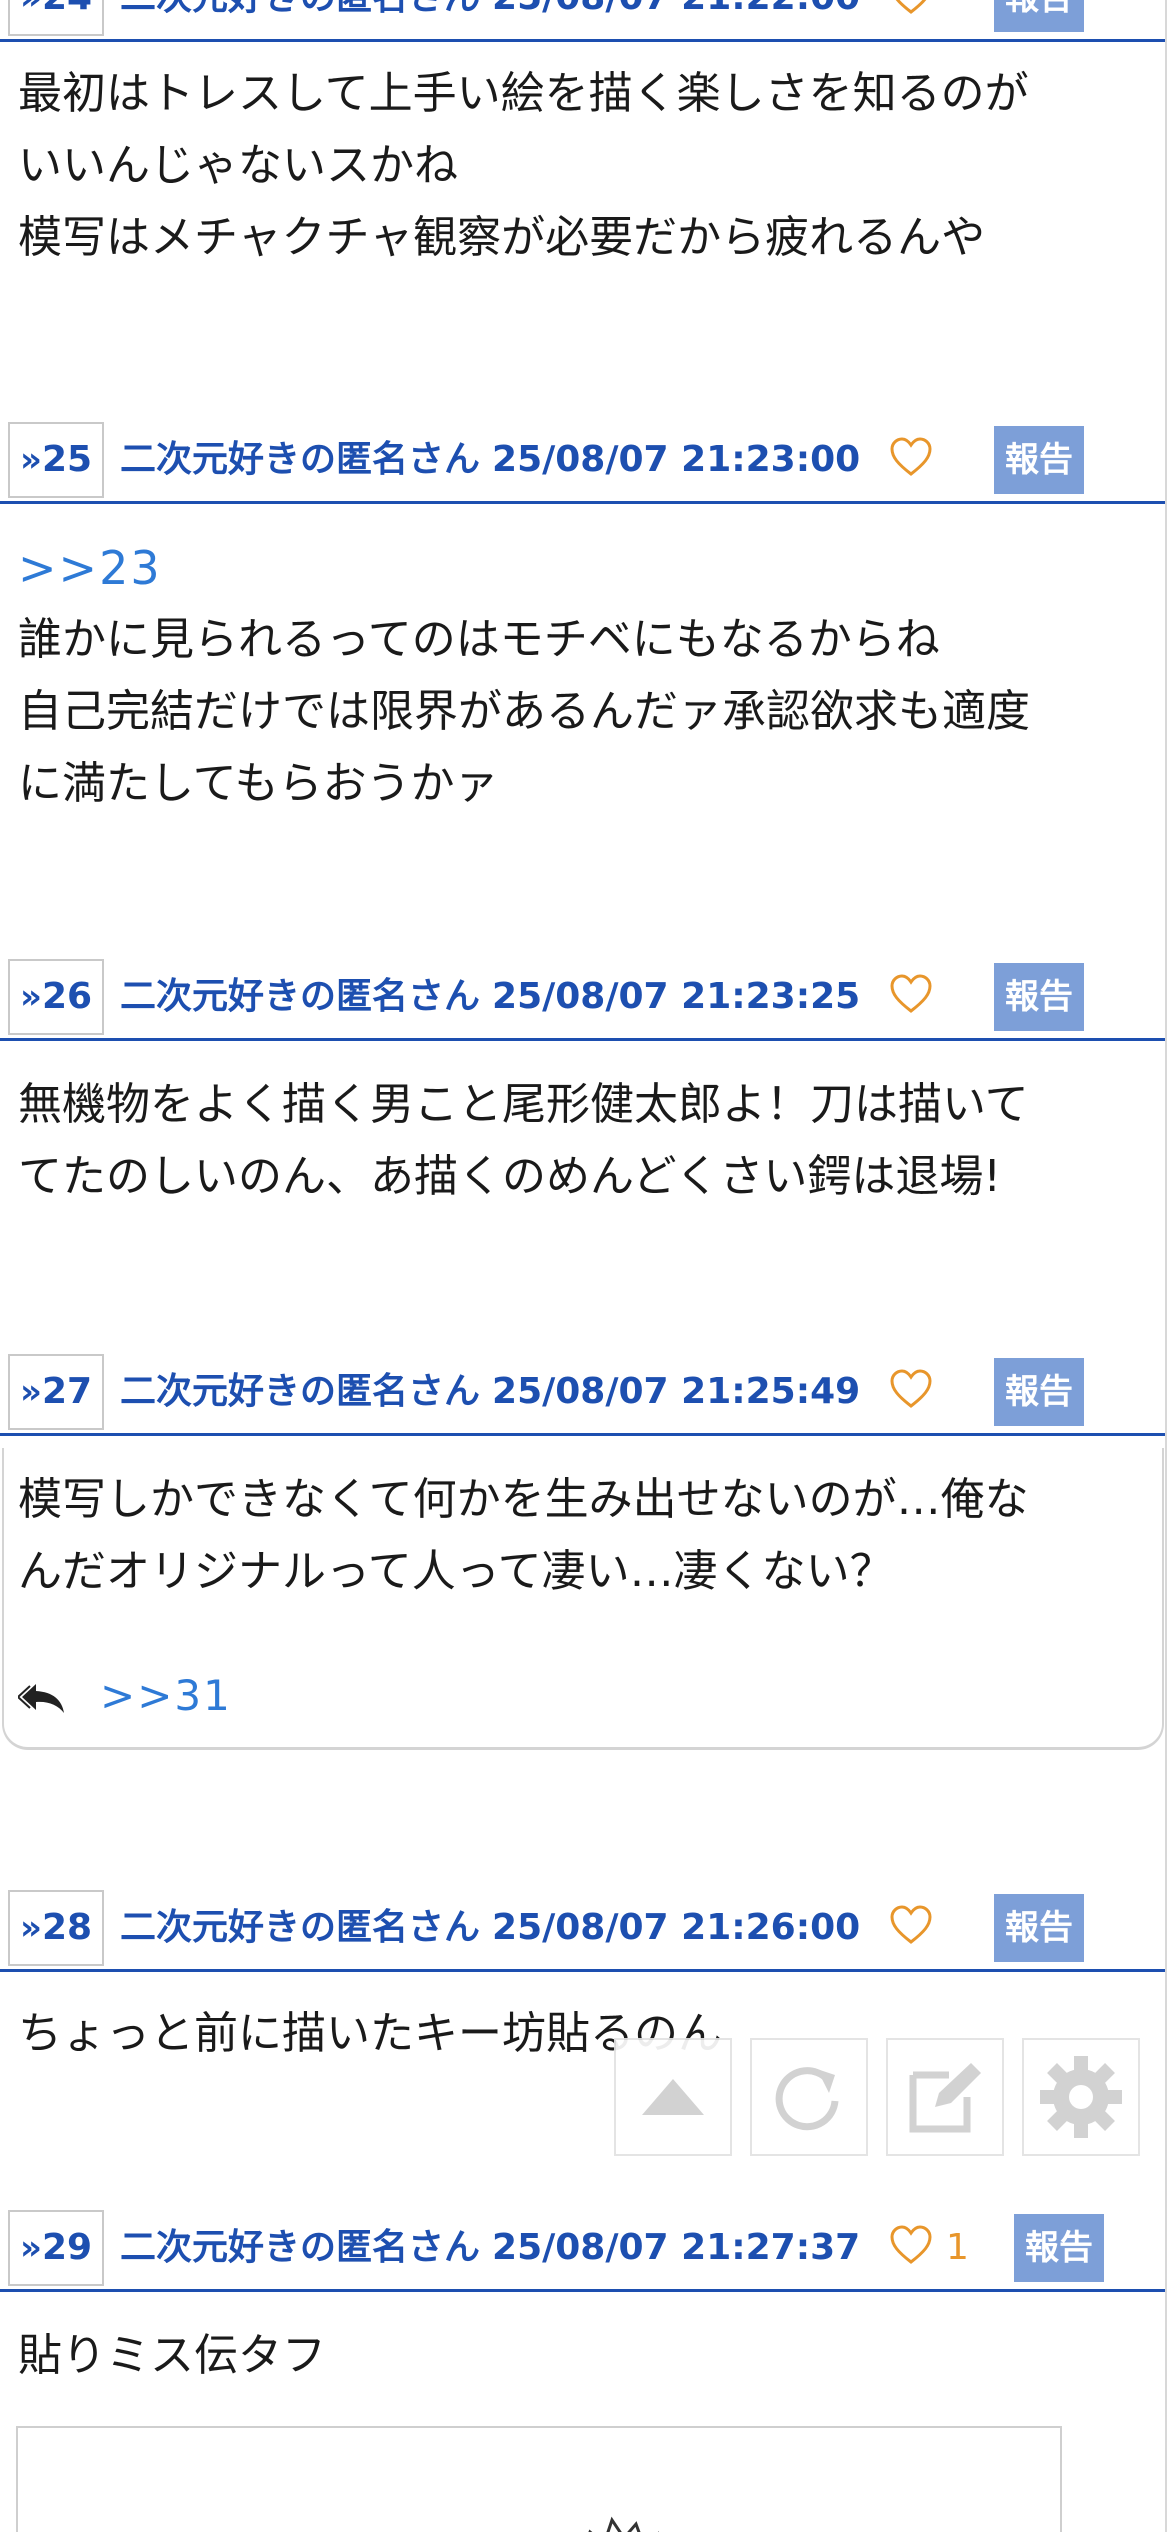 This screenshot has height=2532, width=1170. Describe the element at coordinates (676, 1391) in the screenshot. I see `post-datetime: 25/08/07 21:25:49` at that location.